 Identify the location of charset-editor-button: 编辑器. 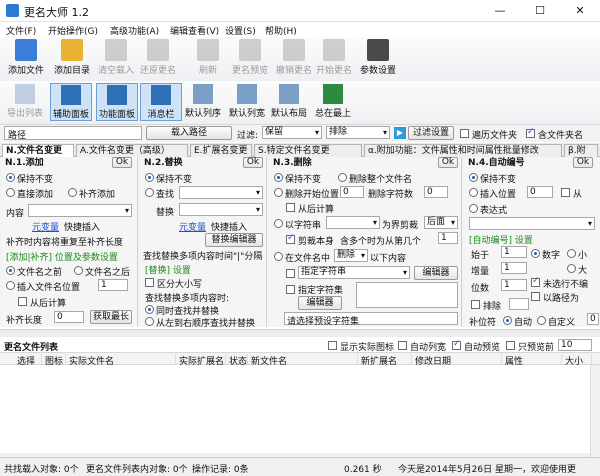
(320, 303).